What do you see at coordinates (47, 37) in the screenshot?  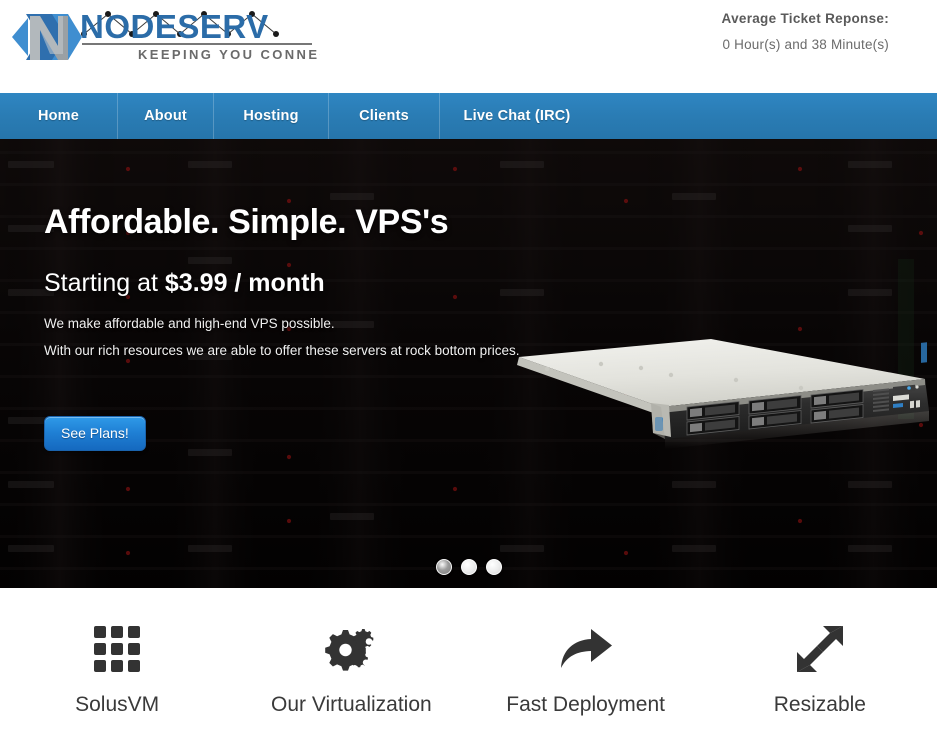 I see `nodeserv-logo-mark-icon` at bounding box center [47, 37].